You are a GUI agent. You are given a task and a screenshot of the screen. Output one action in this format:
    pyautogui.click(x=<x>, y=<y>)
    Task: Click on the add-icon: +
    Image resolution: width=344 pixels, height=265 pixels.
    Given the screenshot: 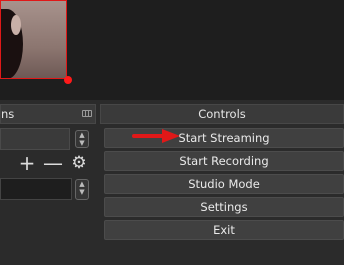 What is the action you would take?
    pyautogui.click(x=27, y=163)
    